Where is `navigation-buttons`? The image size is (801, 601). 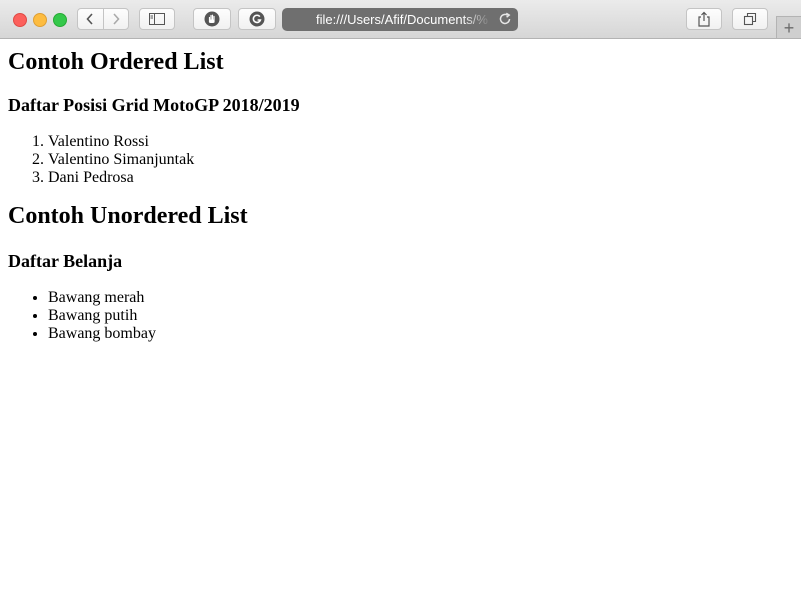 navigation-buttons is located at coordinates (103, 19).